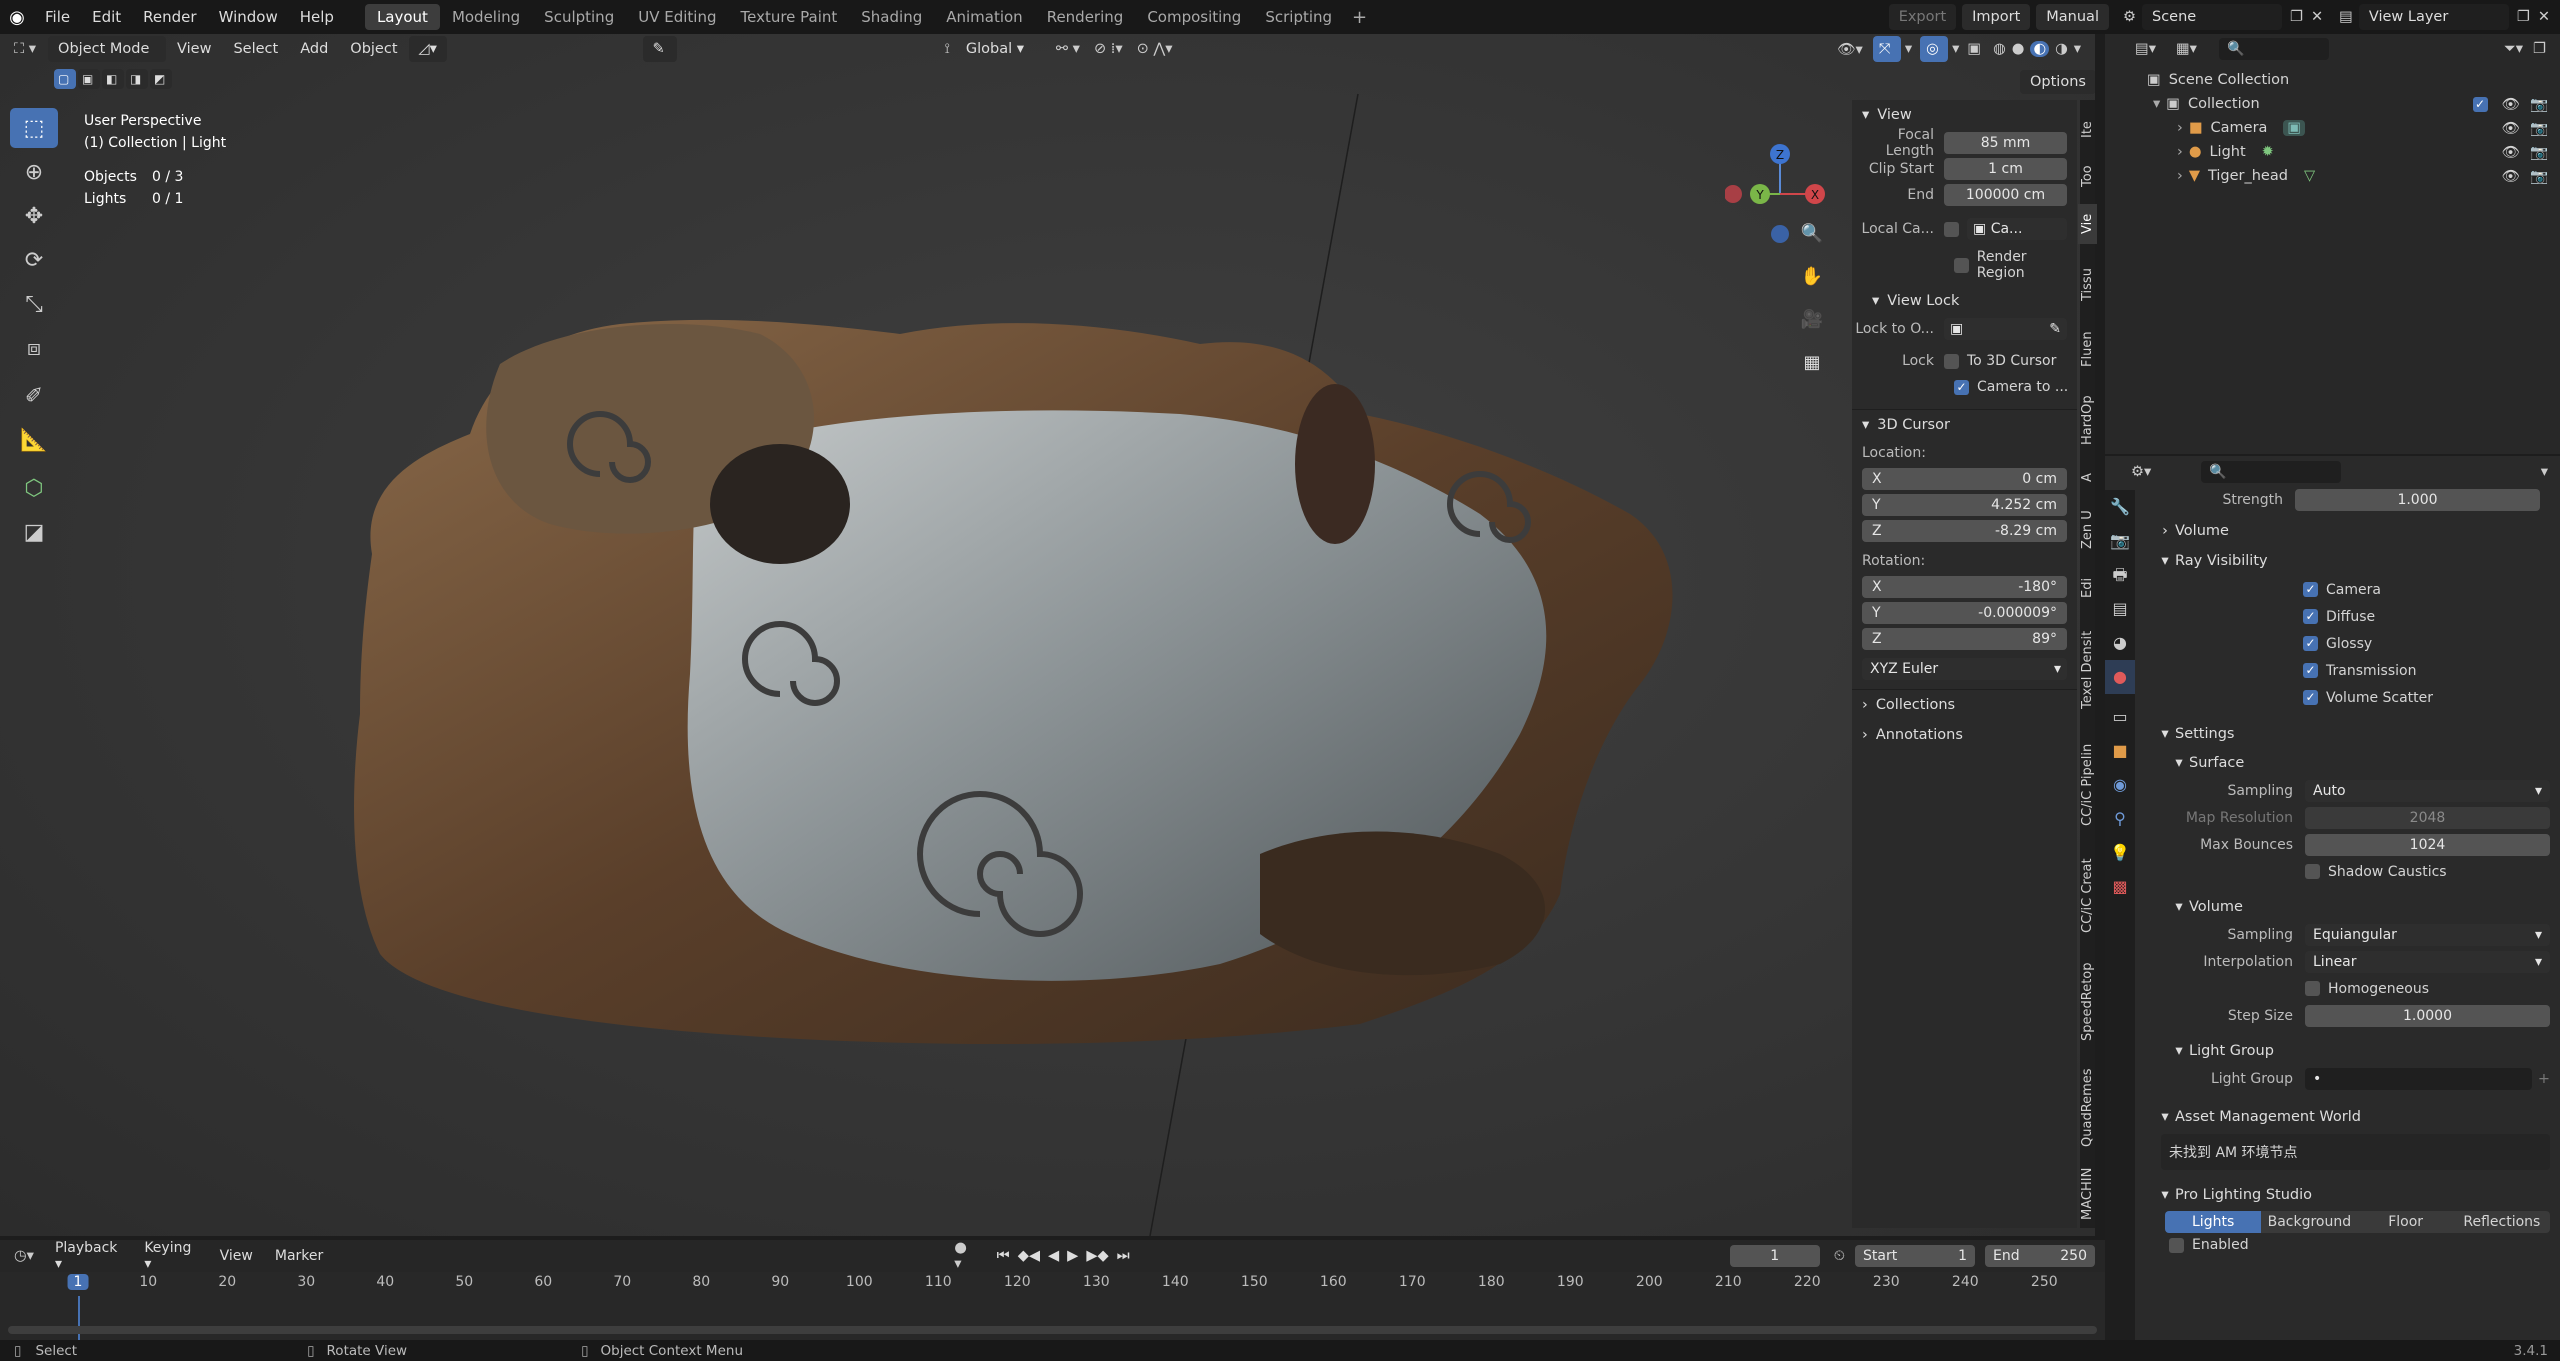 Image resolution: width=2560 pixels, height=1361 pixels. Describe the element at coordinates (1964, 425) in the screenshot. I see `3d-cursor-section-header: ▾ 3D Cursor` at that location.